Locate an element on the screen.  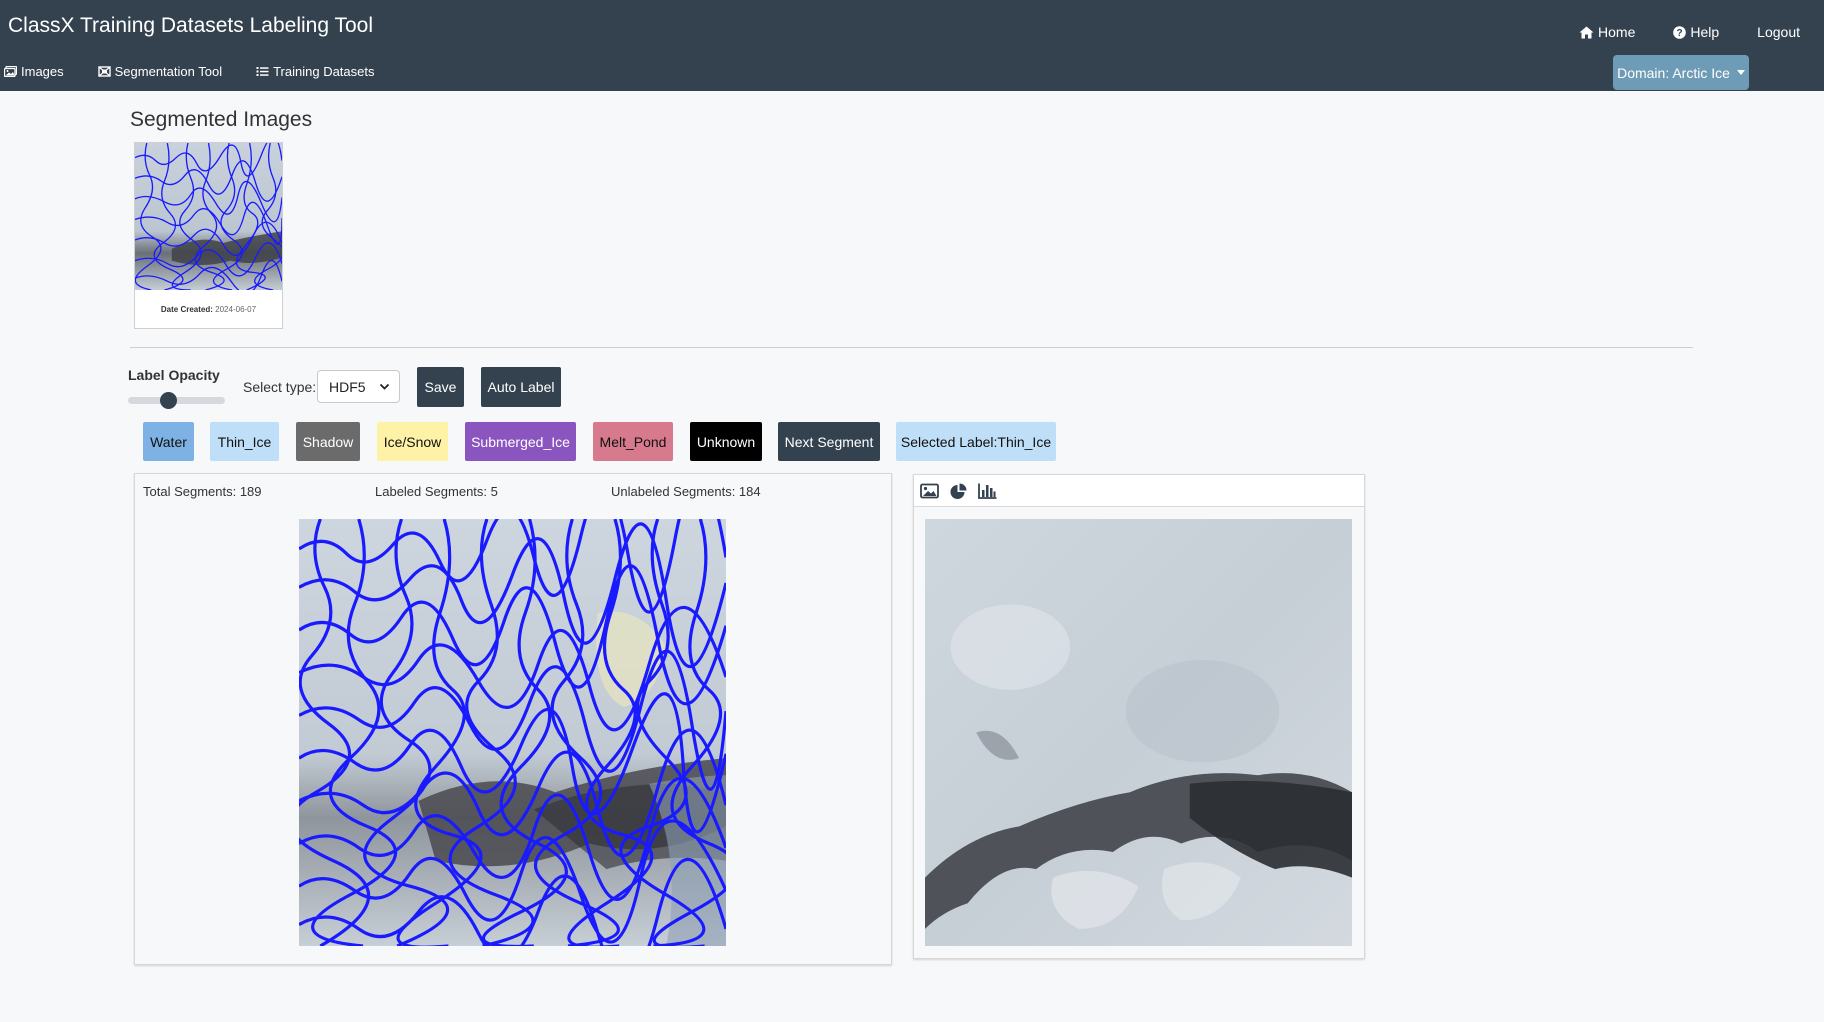
pie-chart-icon is located at coordinates (958, 491).